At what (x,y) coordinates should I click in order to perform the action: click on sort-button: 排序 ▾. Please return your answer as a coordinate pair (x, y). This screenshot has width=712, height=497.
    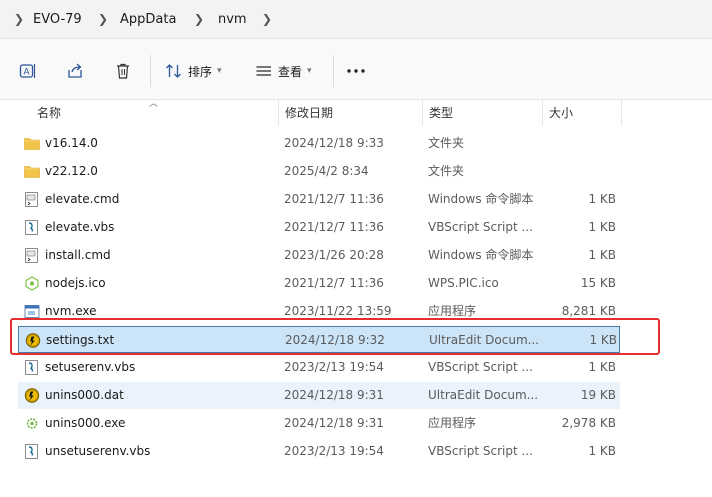
    Looking at the image, I should click on (193, 71).